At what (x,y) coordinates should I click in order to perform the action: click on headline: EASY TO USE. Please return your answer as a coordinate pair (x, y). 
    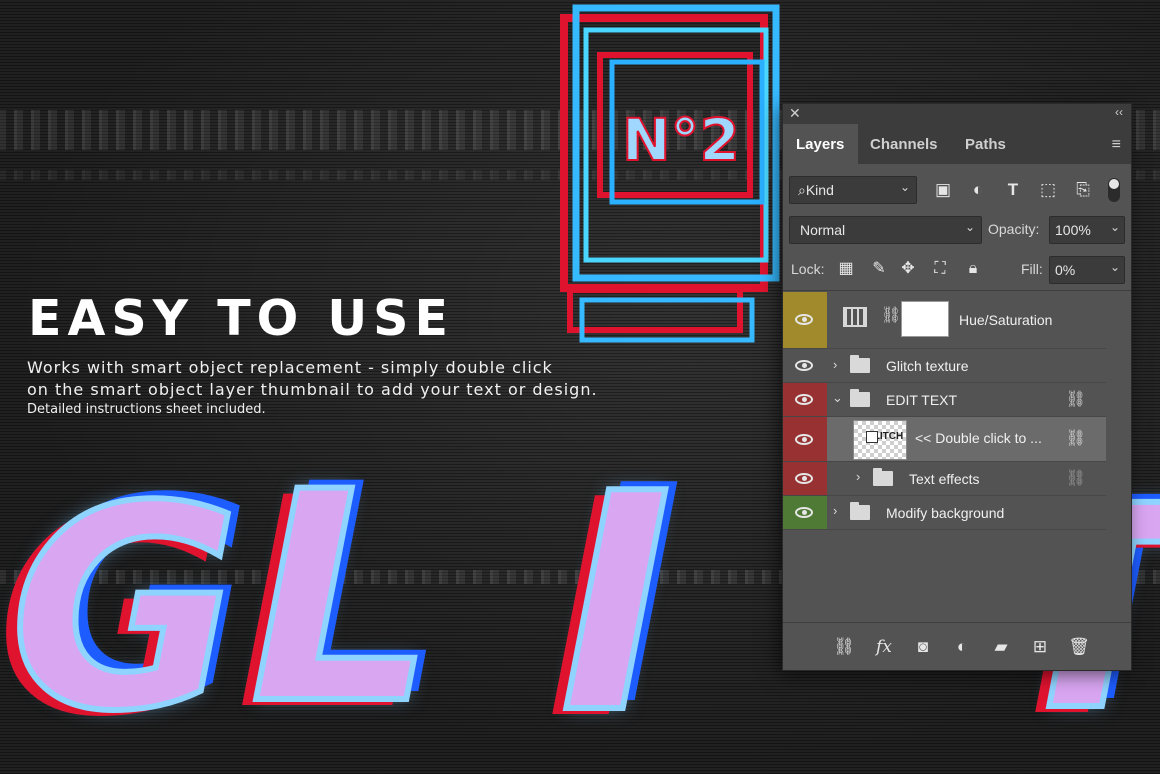
    Looking at the image, I should click on (241, 318).